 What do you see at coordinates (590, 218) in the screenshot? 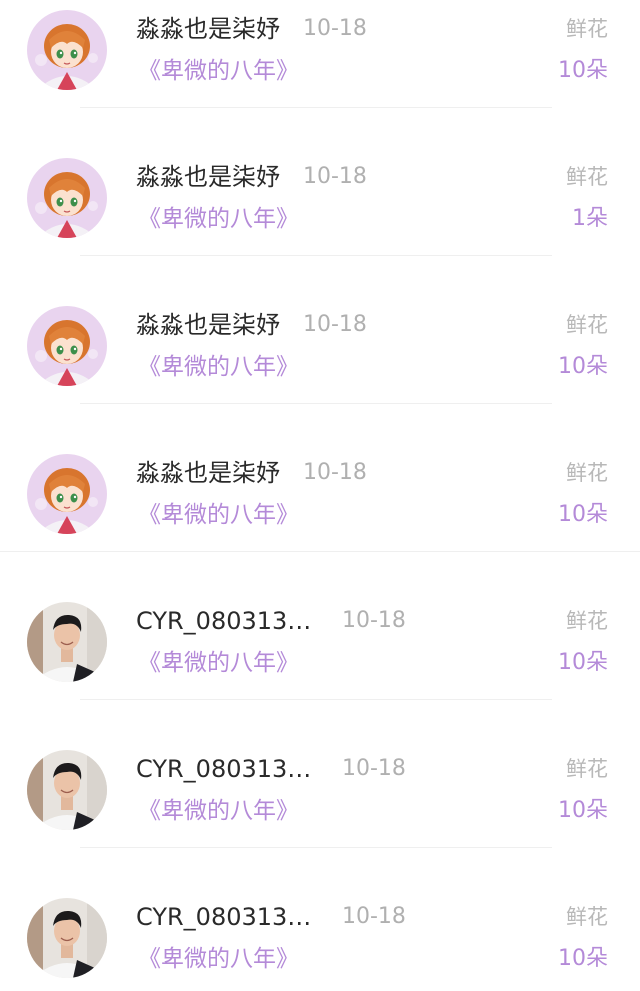
I see `gift-count: 1朵` at bounding box center [590, 218].